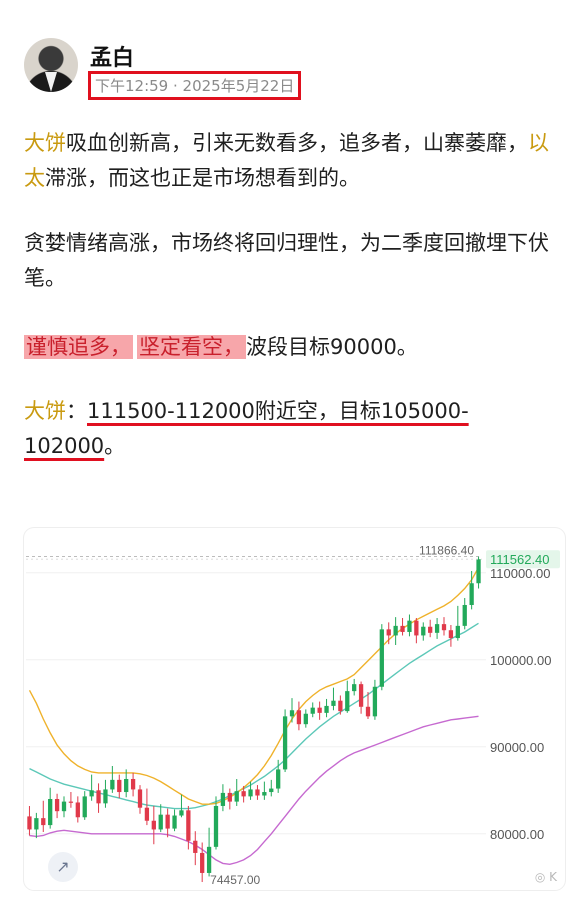 This screenshot has width=585, height=913. I want to click on price-axis-label: 100000.00, so click(520, 660).